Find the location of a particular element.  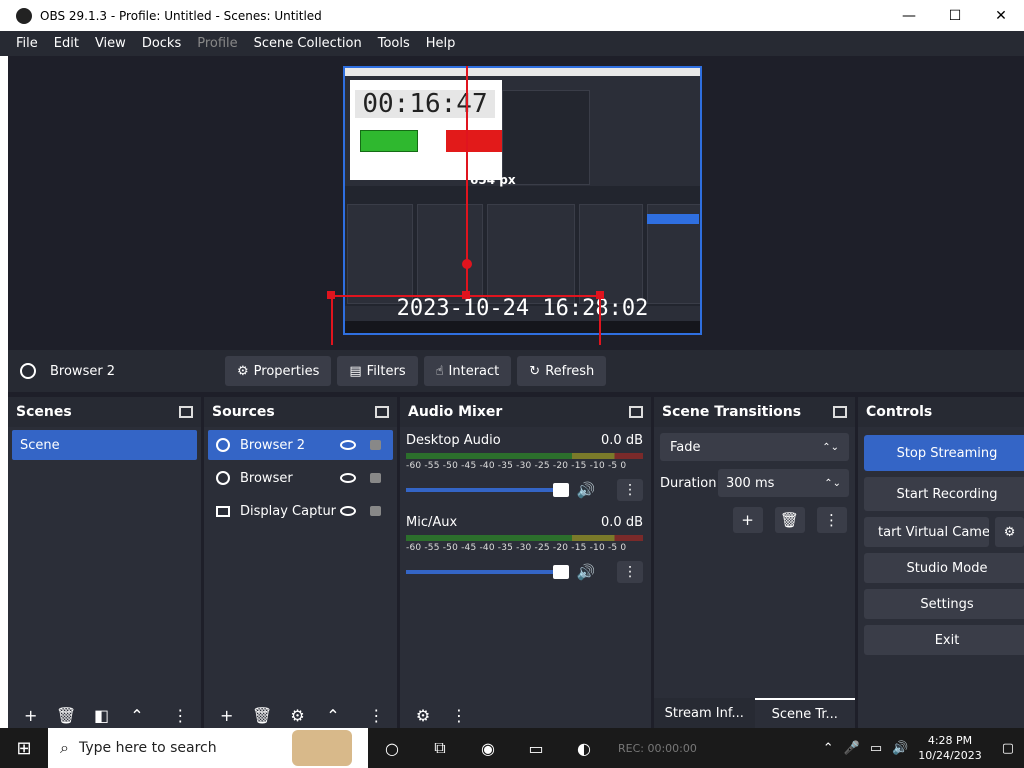

filters-label: Filters is located at coordinates (386, 371).